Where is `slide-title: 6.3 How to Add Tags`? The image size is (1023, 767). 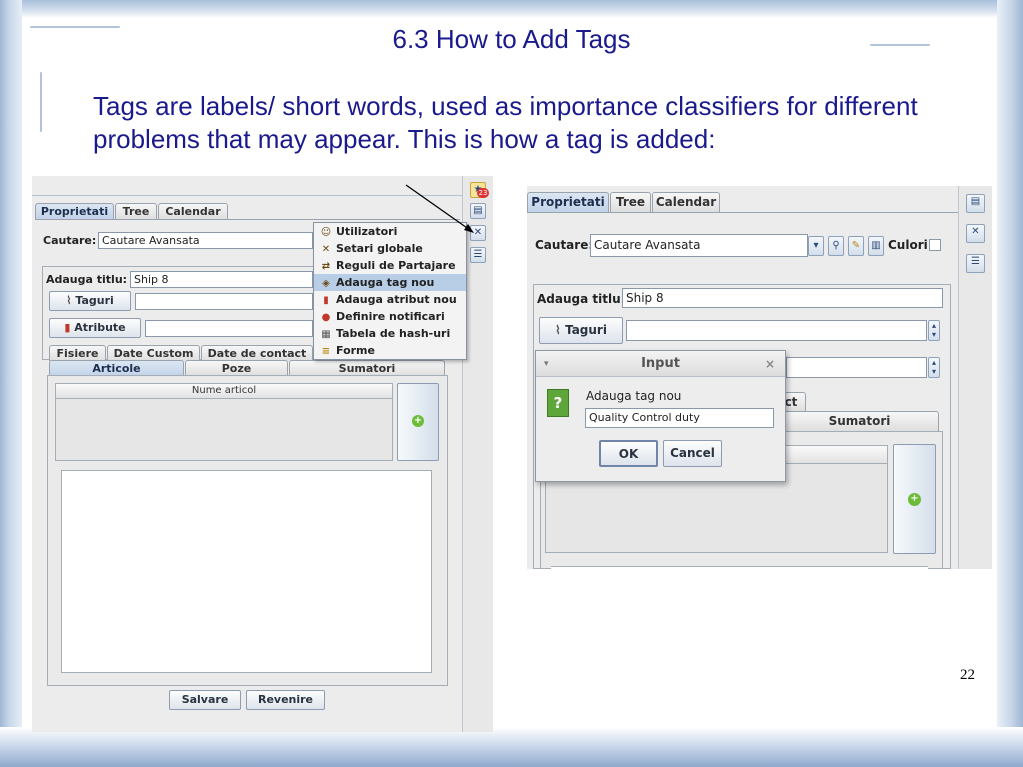
slide-title: 6.3 How to Add Tags is located at coordinates (511, 39).